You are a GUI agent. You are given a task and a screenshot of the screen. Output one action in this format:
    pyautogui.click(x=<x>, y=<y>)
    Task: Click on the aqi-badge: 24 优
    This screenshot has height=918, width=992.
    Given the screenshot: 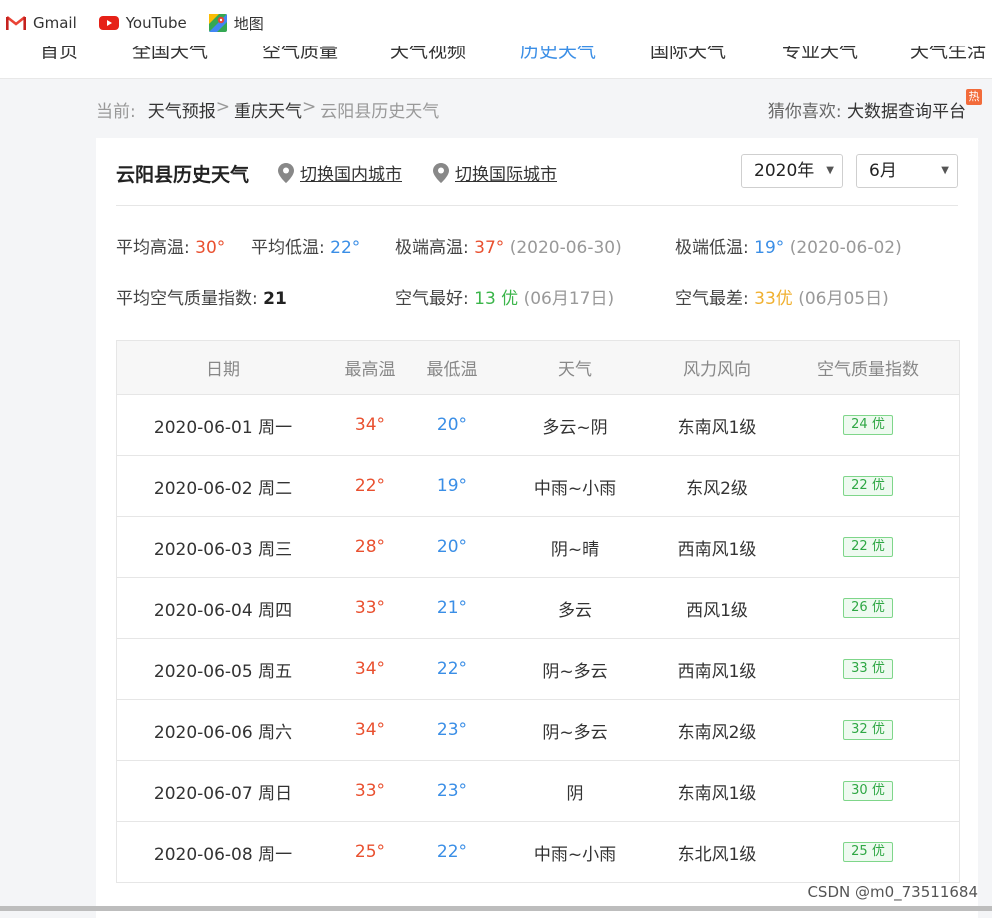 What is the action you would take?
    pyautogui.click(x=868, y=425)
    